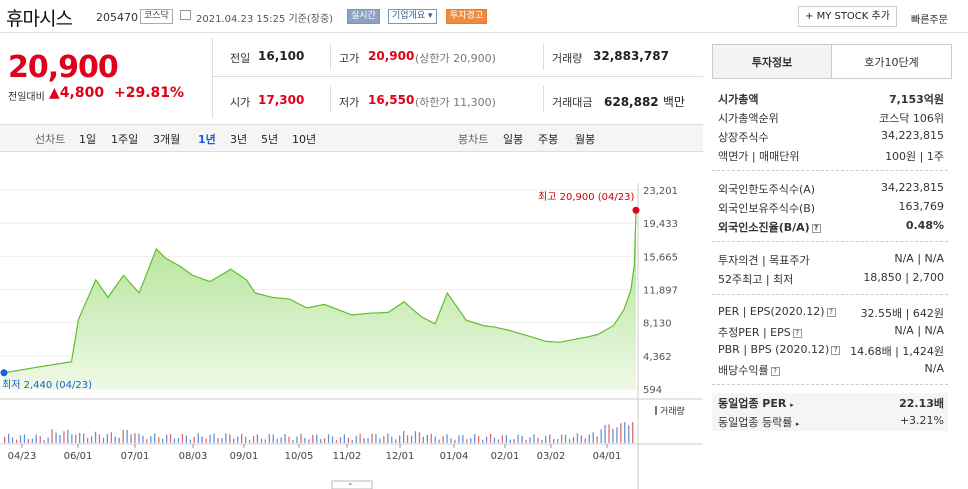 The height and width of the screenshot is (489, 968). What do you see at coordinates (240, 58) in the screenshot?
I see `prev-close-label: 전일` at bounding box center [240, 58].